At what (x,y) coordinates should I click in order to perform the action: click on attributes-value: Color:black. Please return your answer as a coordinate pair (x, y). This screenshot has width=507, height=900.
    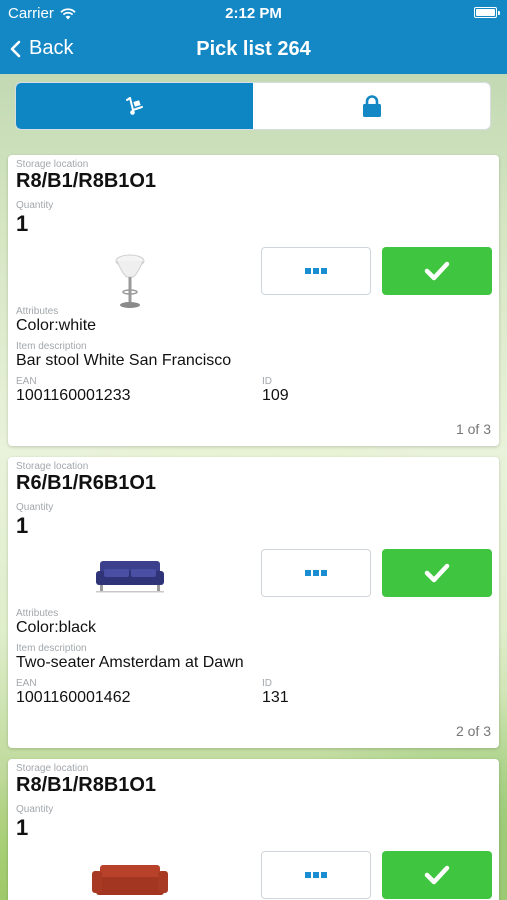
    Looking at the image, I should click on (56, 627).